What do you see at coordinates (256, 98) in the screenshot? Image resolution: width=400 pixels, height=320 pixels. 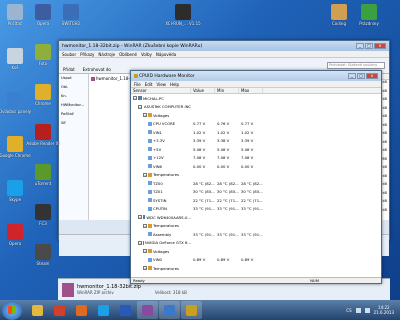 I see `sensor-row: − MICHAL-PC` at bounding box center [256, 98].